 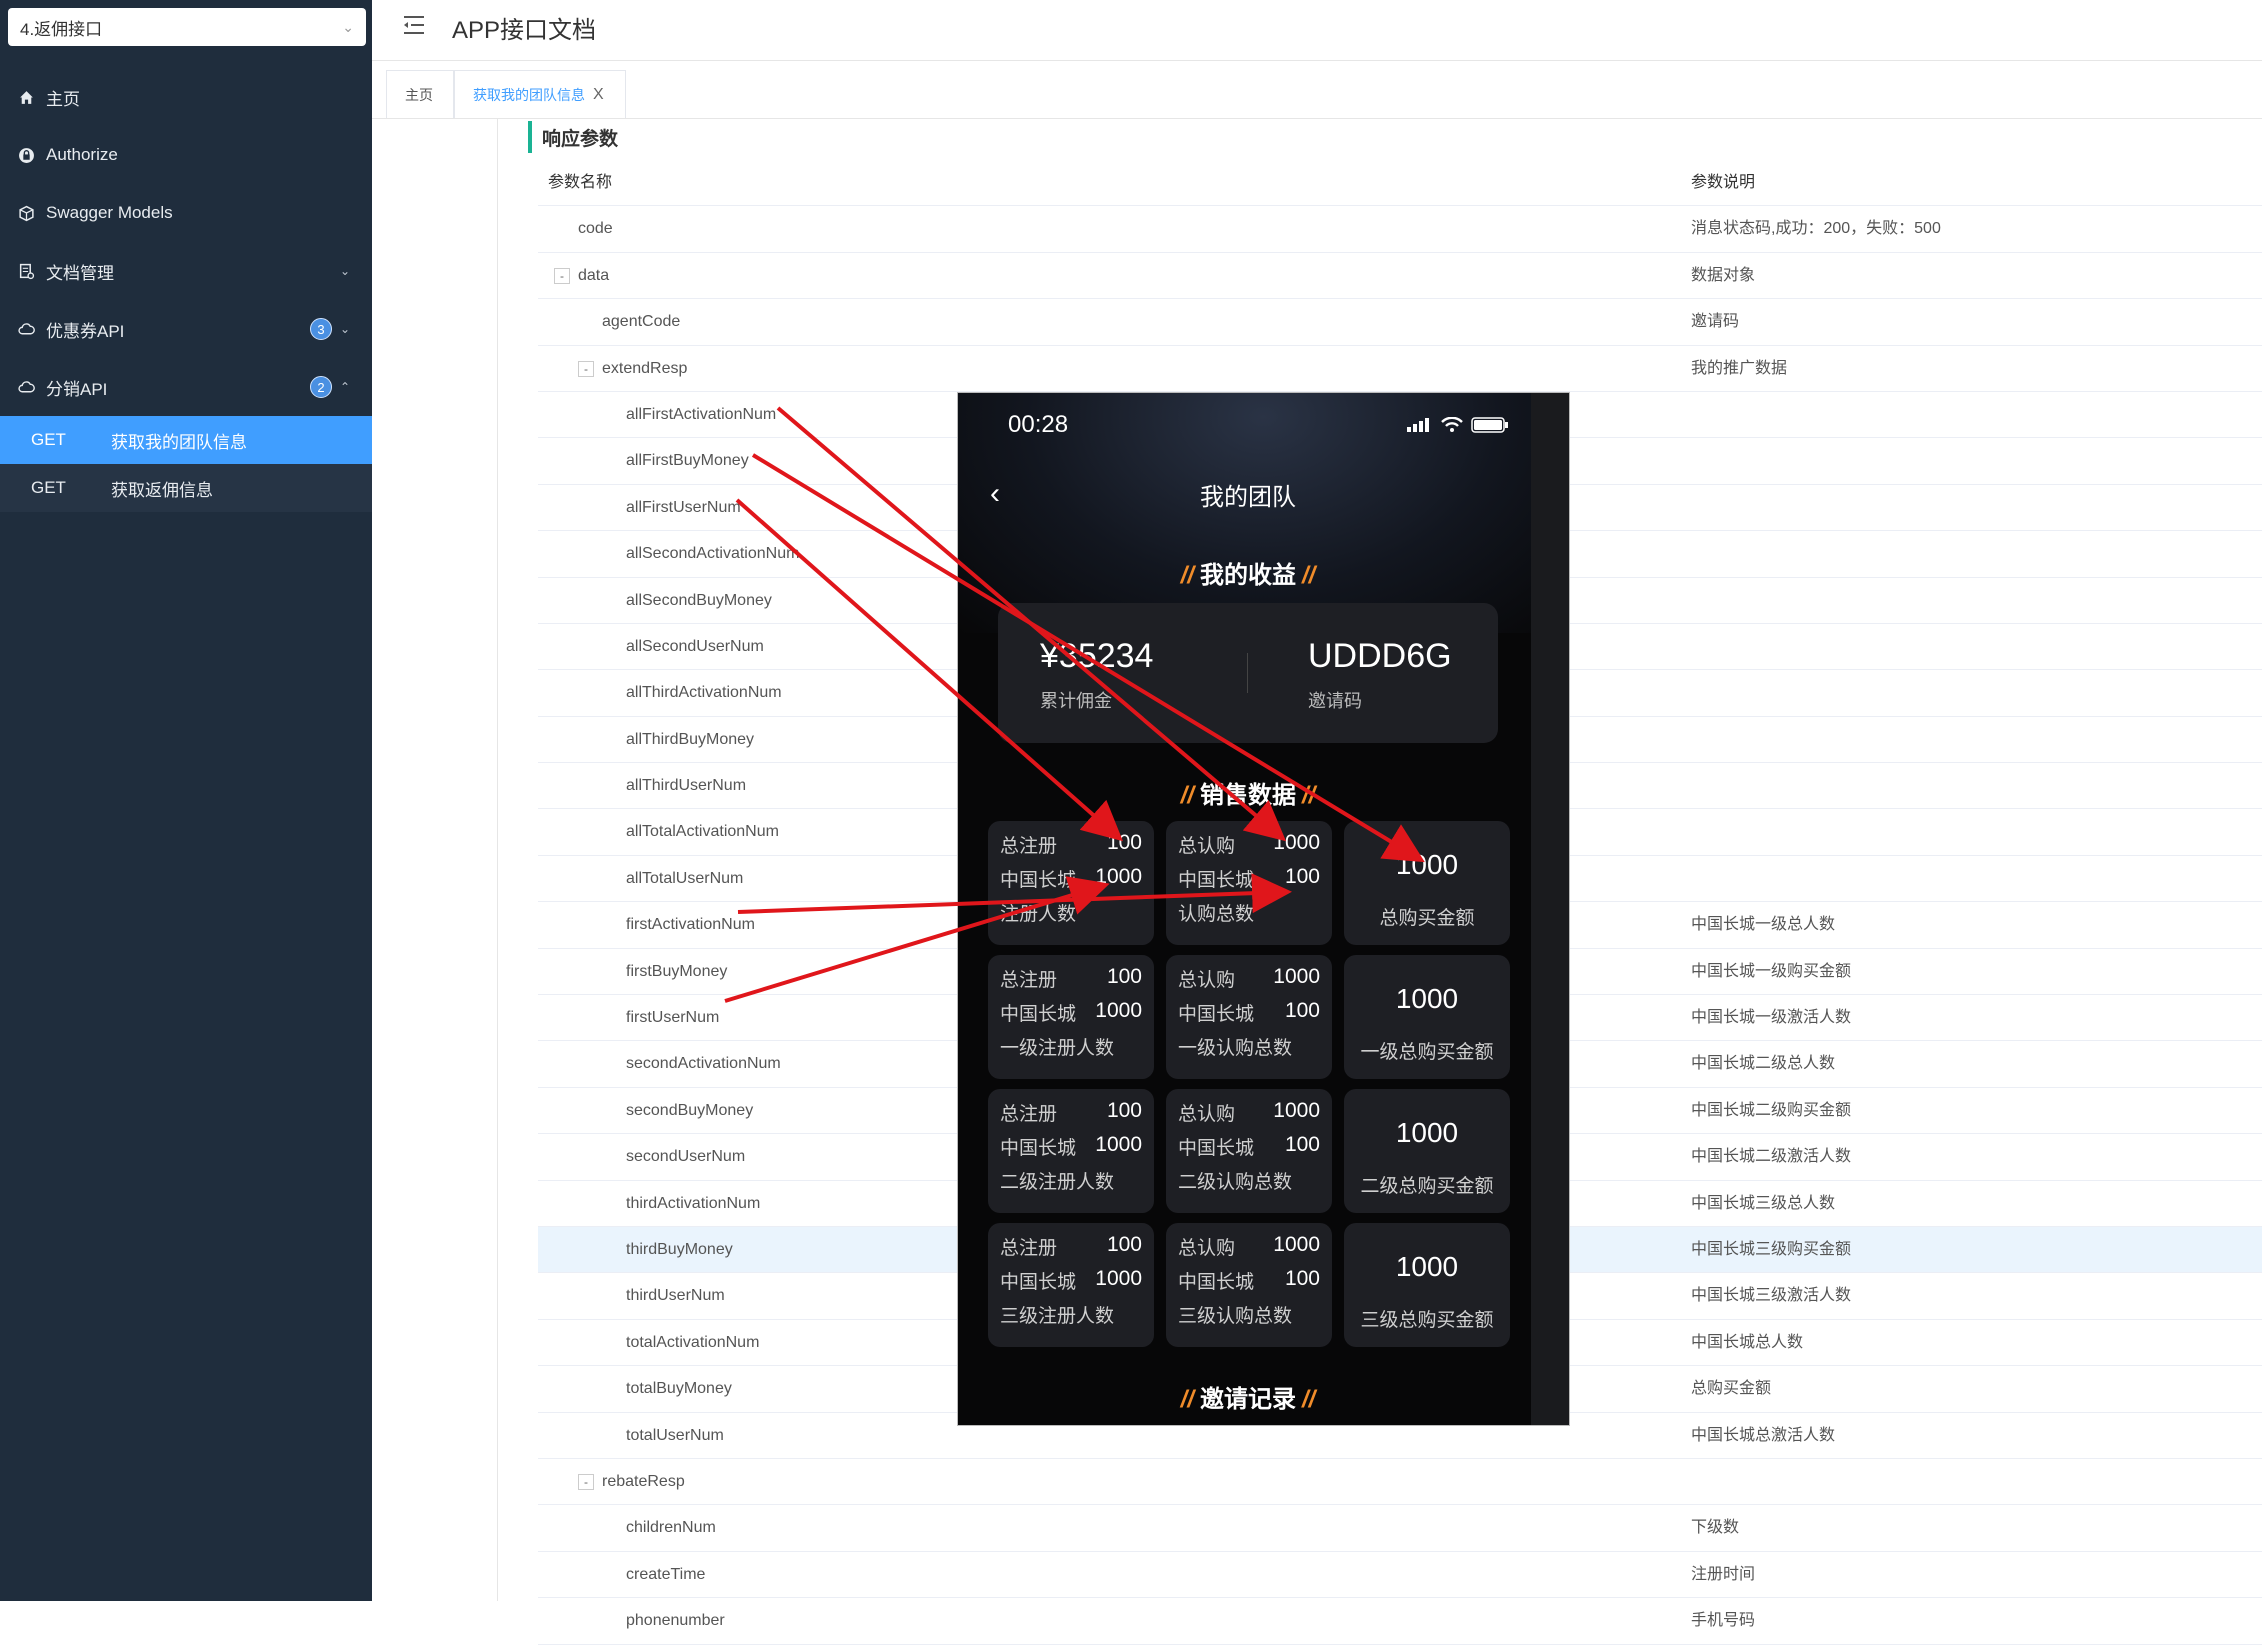 What do you see at coordinates (26, 155) in the screenshot?
I see `lock-icon` at bounding box center [26, 155].